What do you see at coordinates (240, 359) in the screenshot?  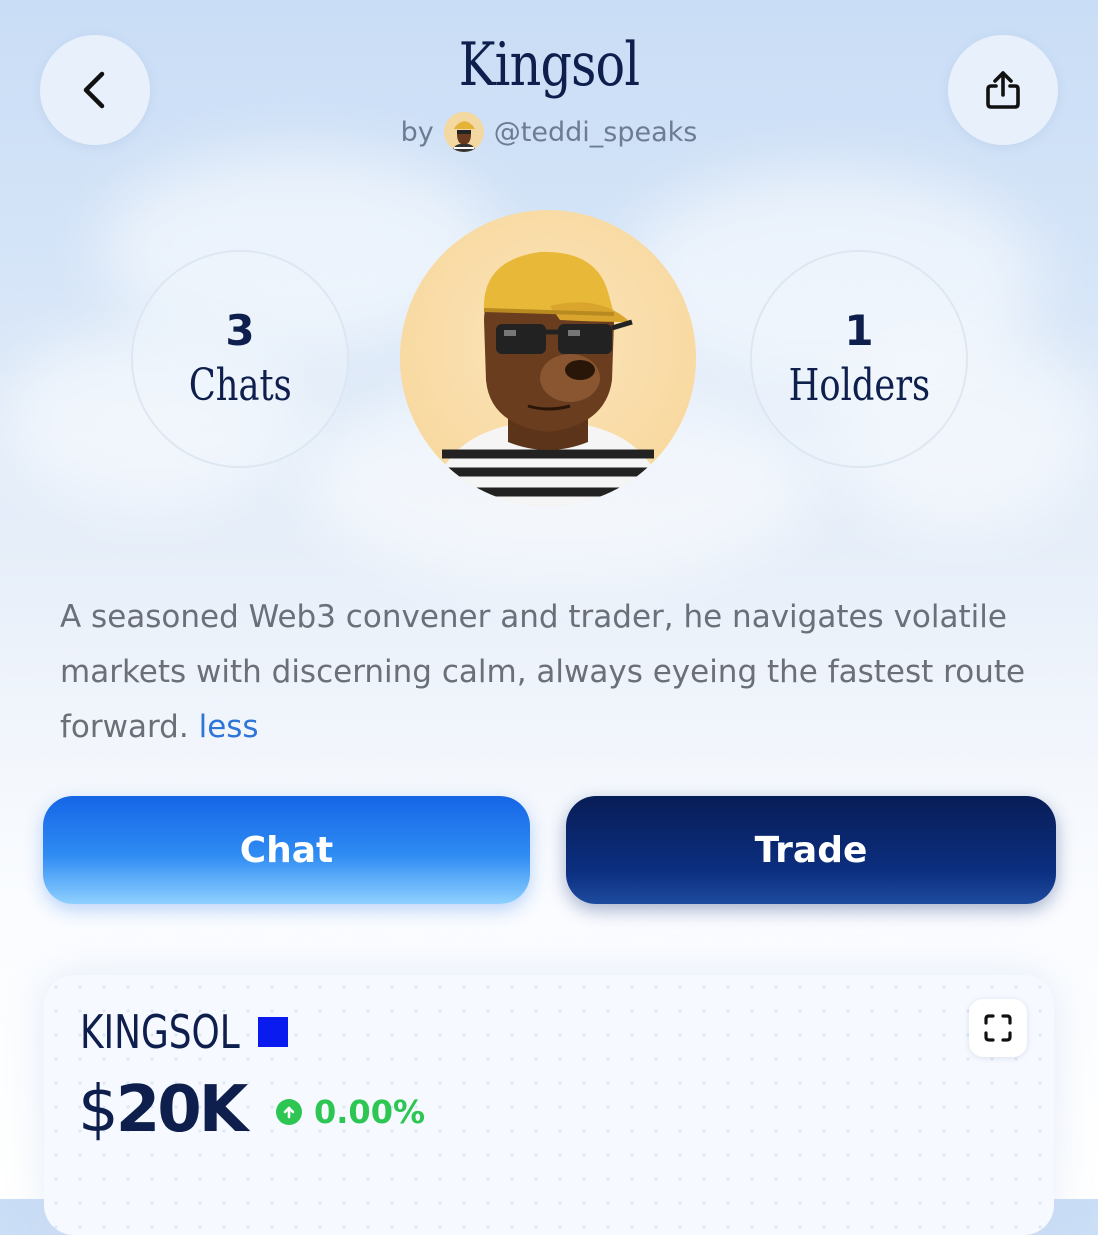 I see `chats-stat: 3 Chats` at bounding box center [240, 359].